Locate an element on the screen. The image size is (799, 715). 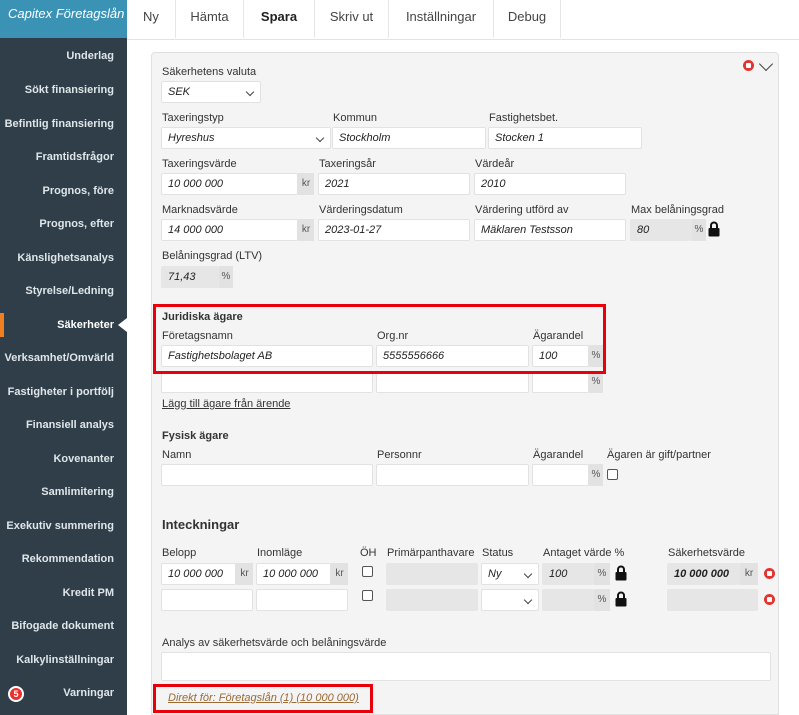
nav-item-kovenanter: Kovenanter is located at coordinates (63, 459).